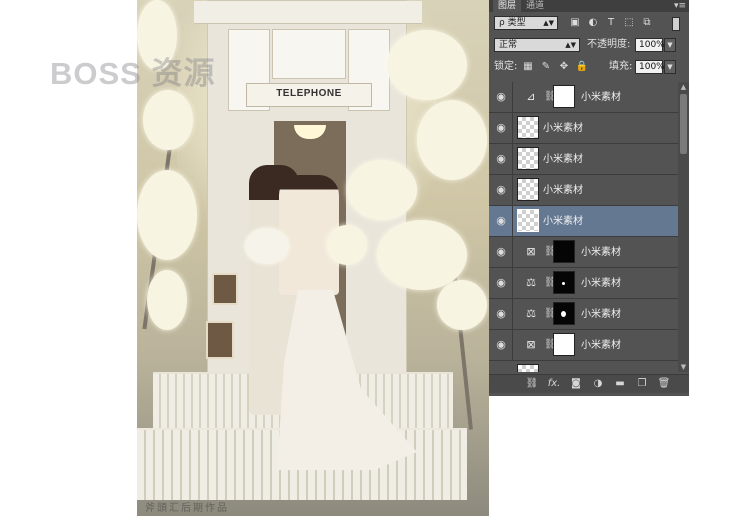  Describe the element at coordinates (546, 67) in the screenshot. I see `lock-paint-icon: ✎` at that location.